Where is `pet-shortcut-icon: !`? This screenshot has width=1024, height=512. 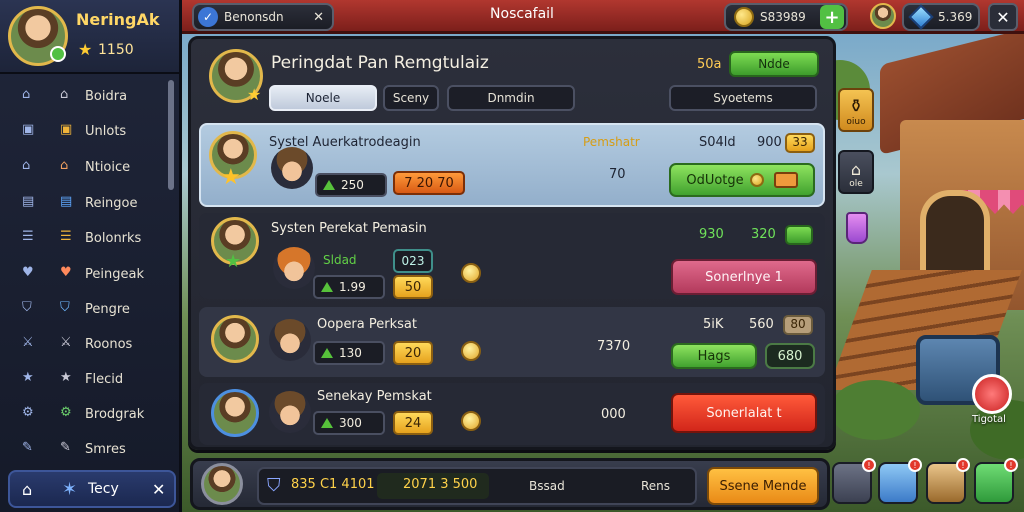
pet-shortcut-icon: ! is located at coordinates (996, 481).